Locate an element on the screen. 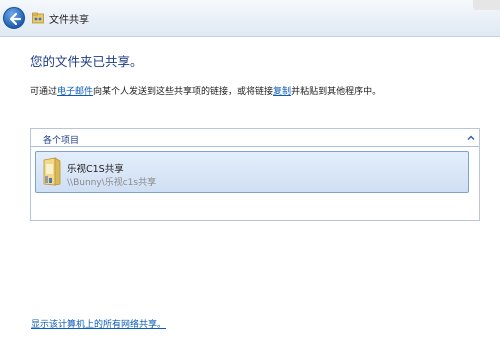  instruction-prefix: 可通过 is located at coordinates (44, 92).